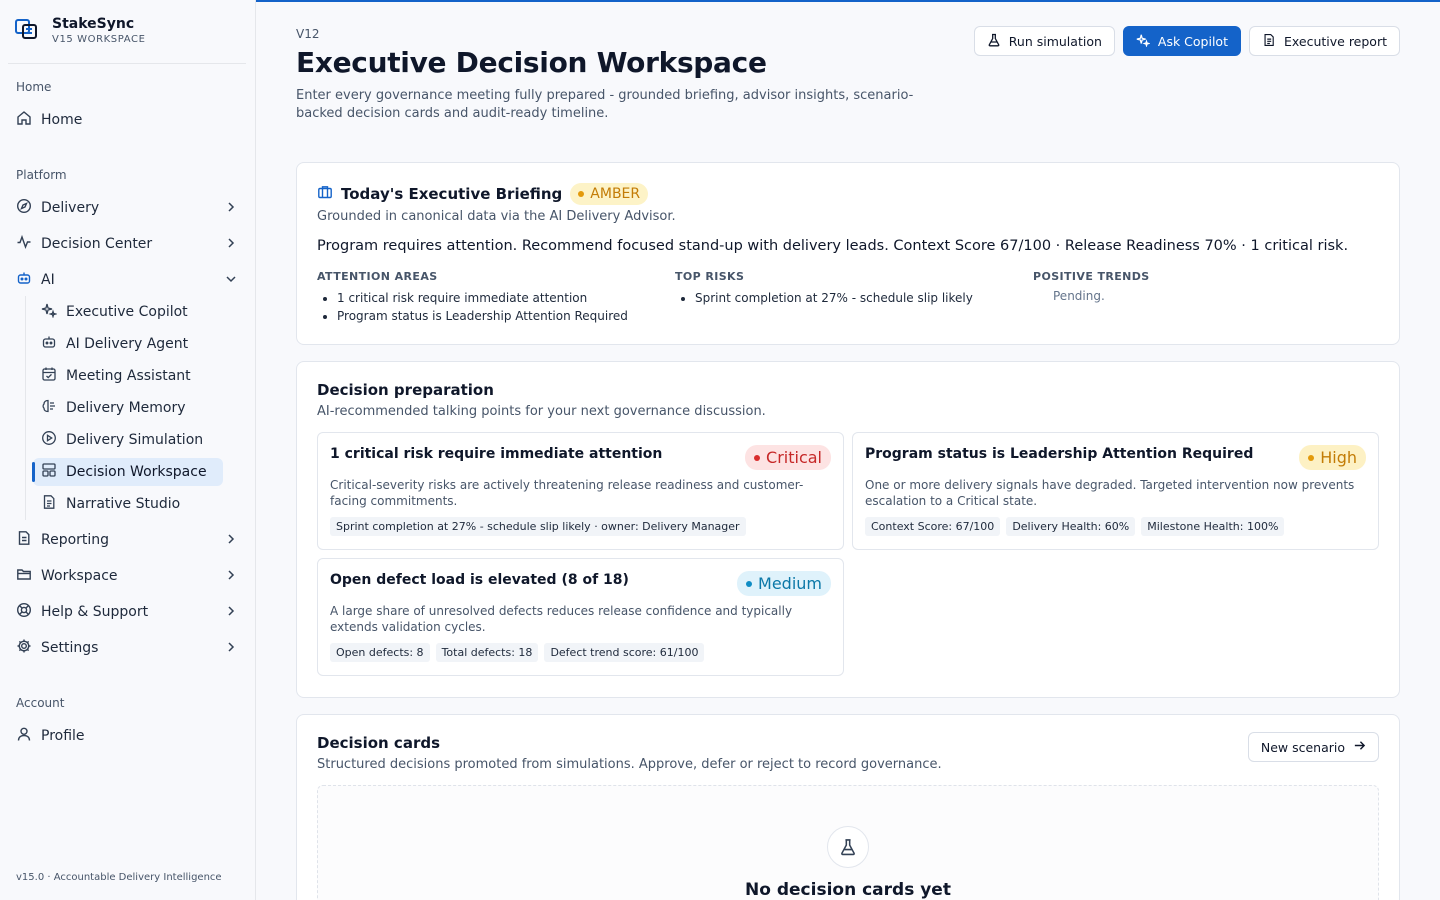  What do you see at coordinates (49, 408) in the screenshot?
I see `brain-icon` at bounding box center [49, 408].